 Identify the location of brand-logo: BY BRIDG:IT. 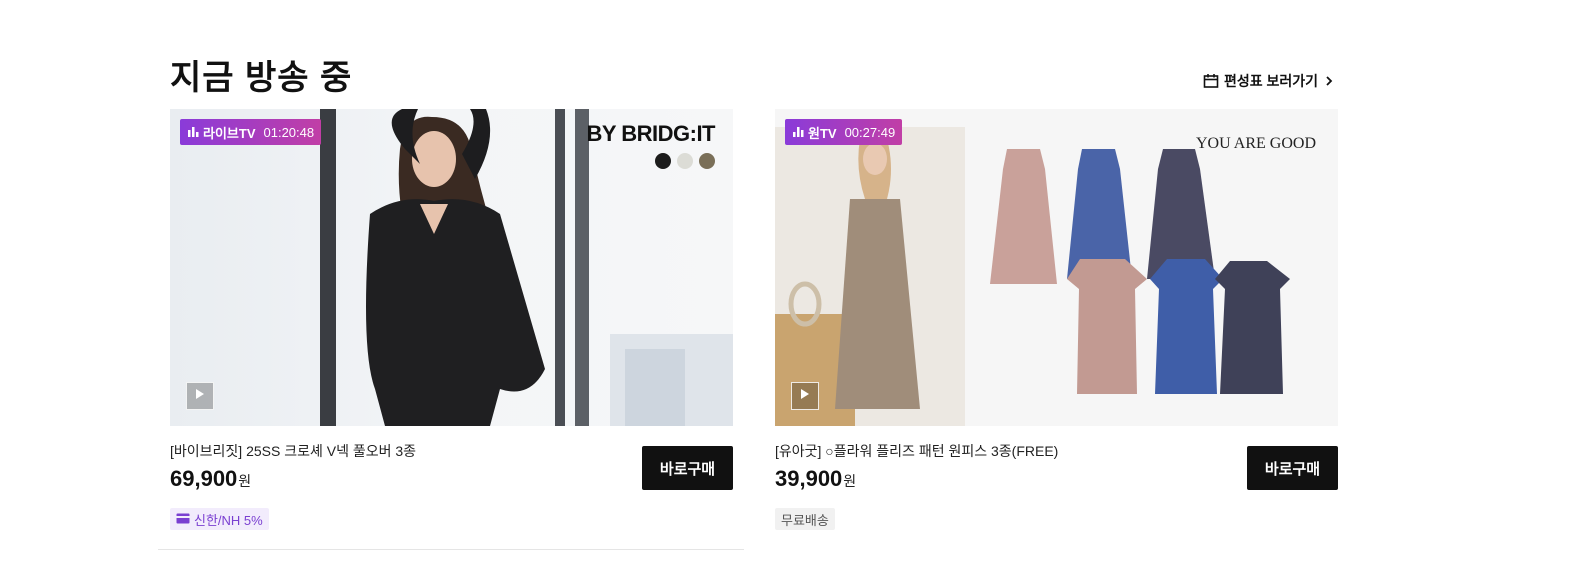
(650, 133).